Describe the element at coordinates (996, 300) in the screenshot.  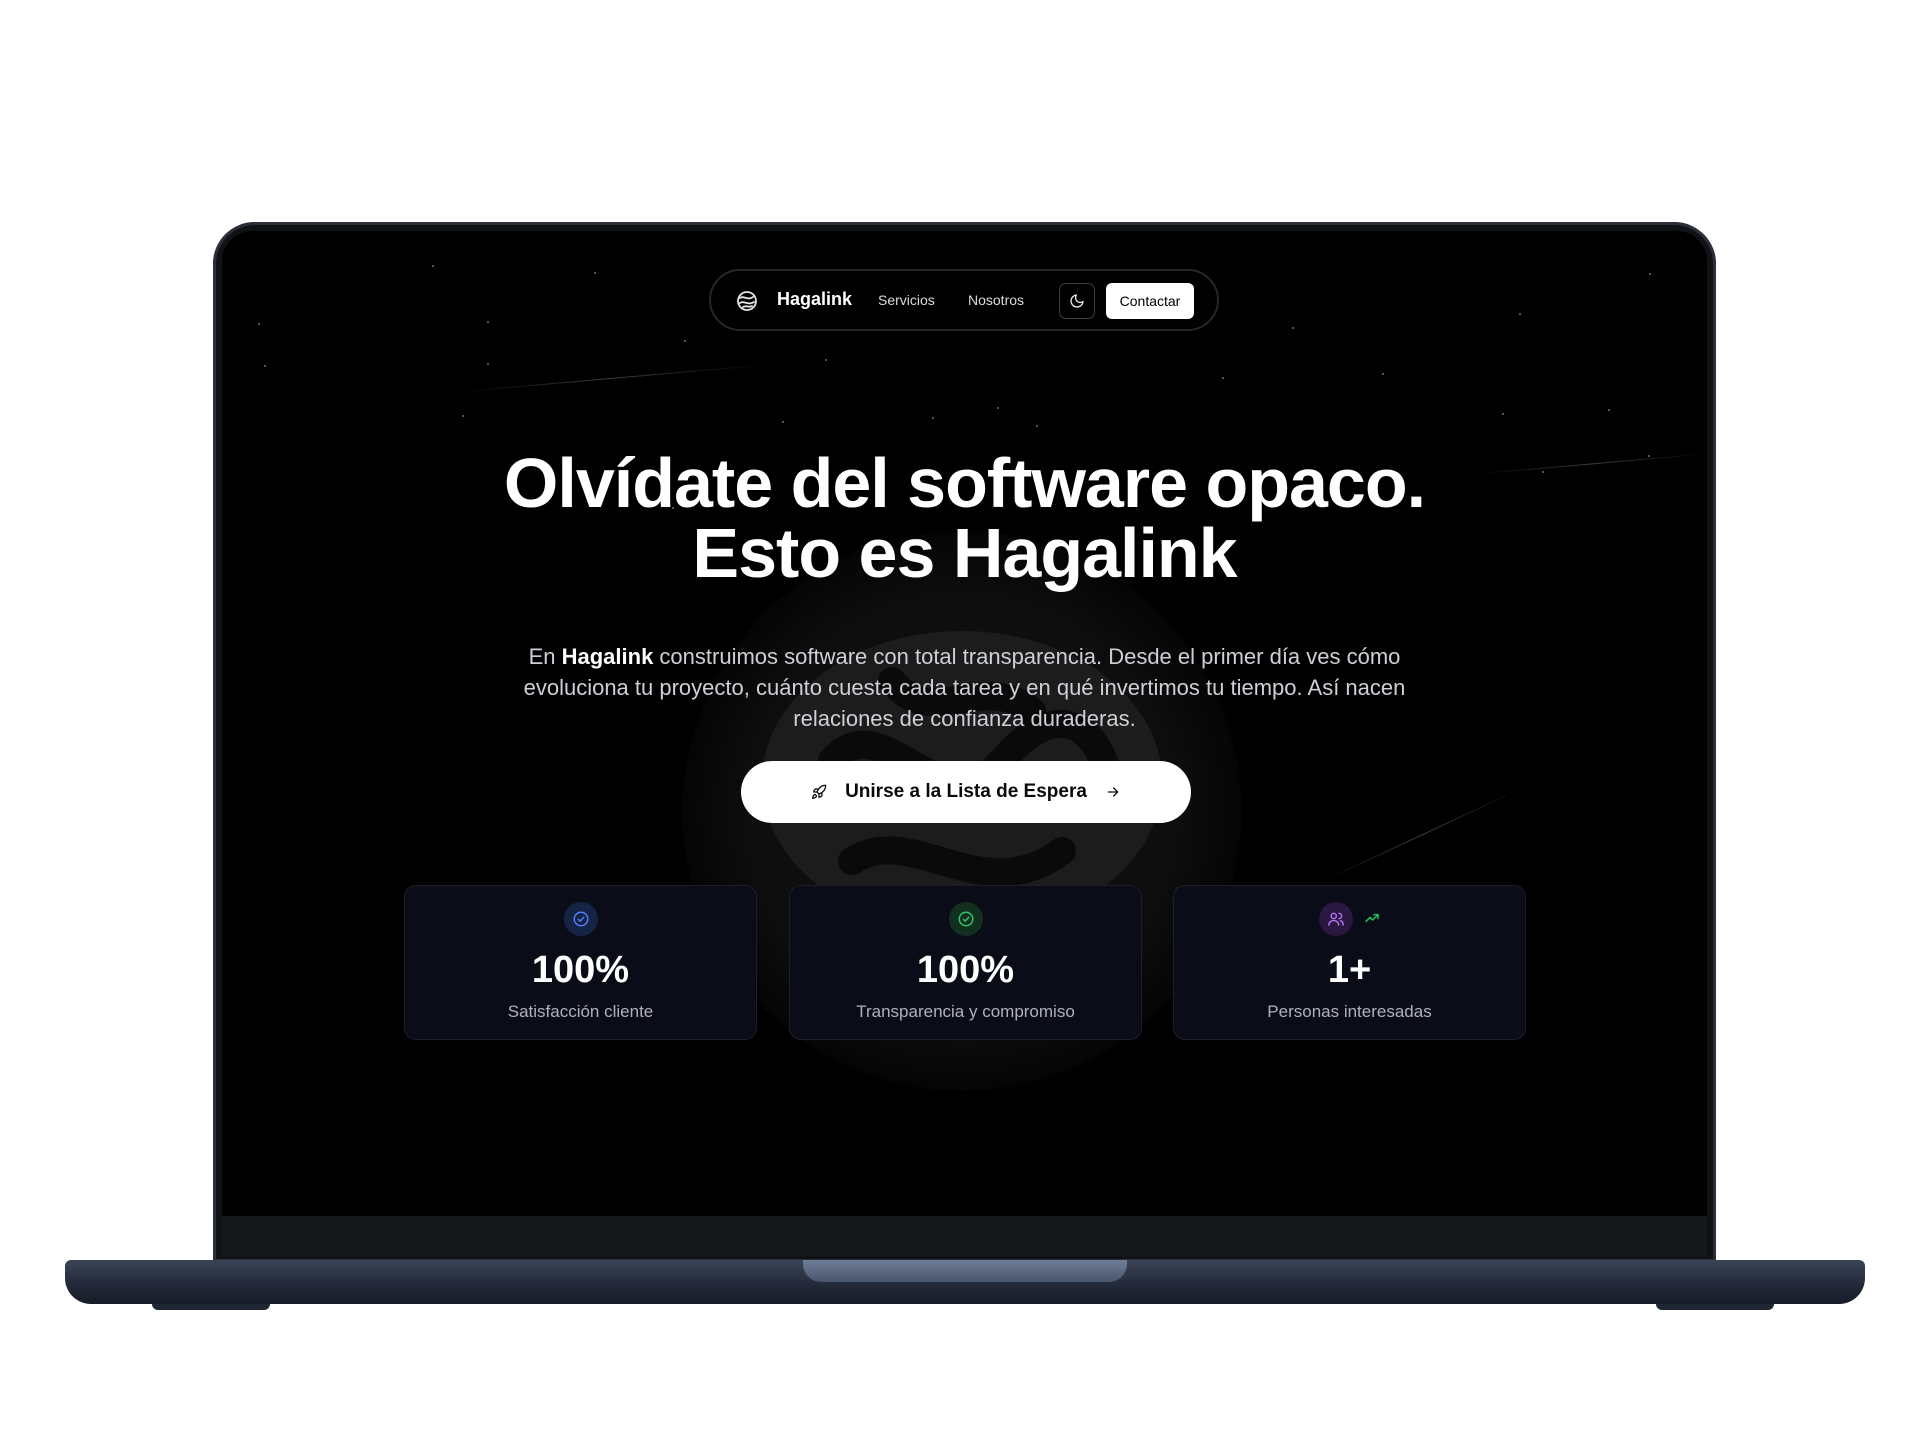
I see `nav-link-nosotros: Nosotros` at that location.